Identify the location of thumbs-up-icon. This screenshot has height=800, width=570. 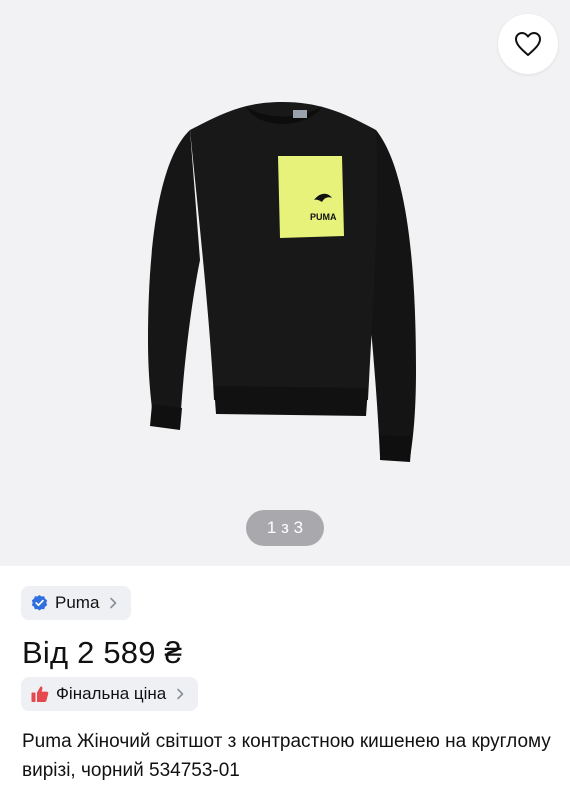
(40, 694).